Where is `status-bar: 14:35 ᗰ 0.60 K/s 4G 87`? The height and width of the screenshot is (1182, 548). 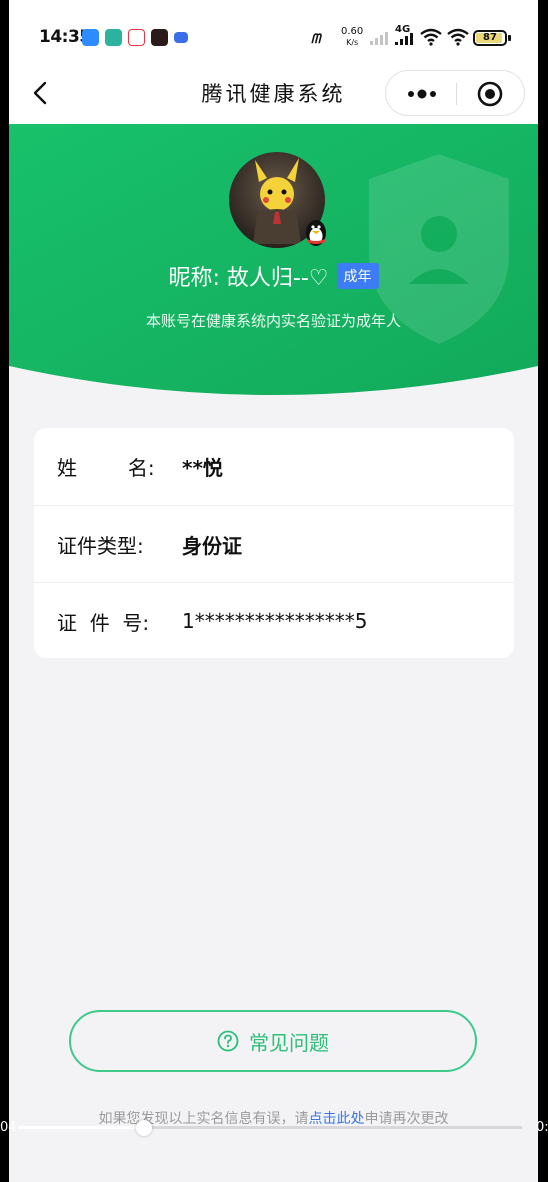 status-bar: 14:35 ᗰ 0.60 K/s 4G 87 is located at coordinates (273, 35).